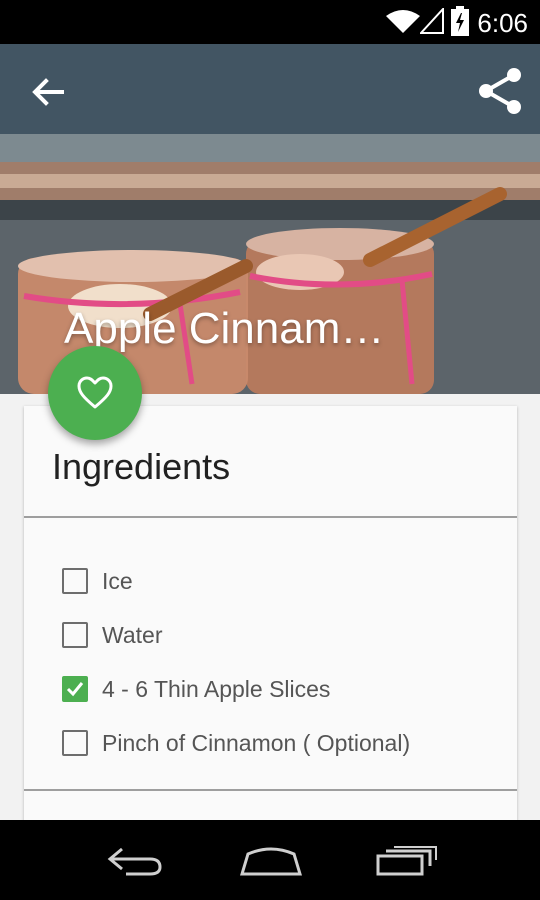  Describe the element at coordinates (432, 21) in the screenshot. I see `signal-icon` at that location.